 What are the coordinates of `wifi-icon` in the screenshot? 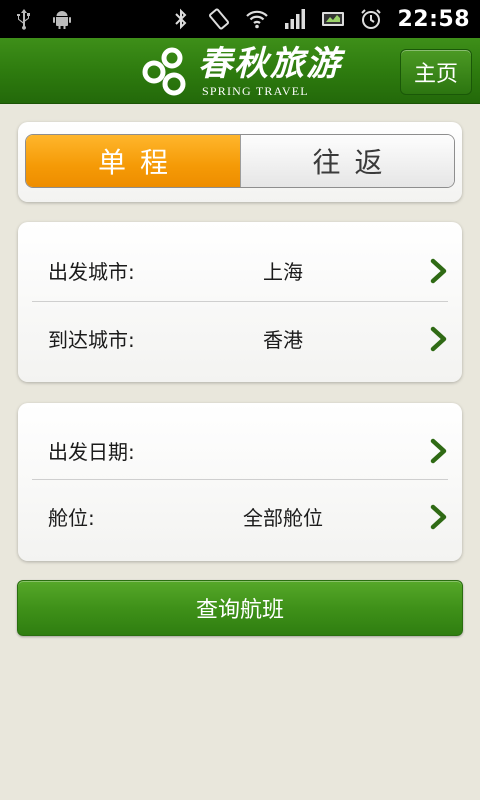 It's located at (257, 19).